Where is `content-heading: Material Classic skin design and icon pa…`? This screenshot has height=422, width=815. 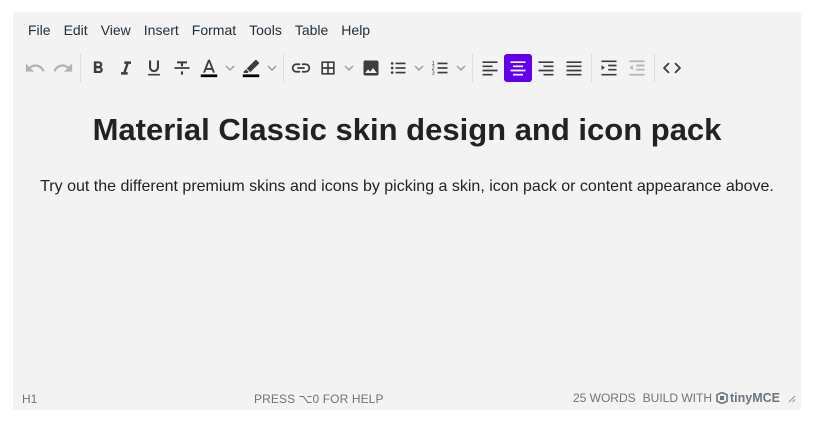
content-heading: Material Classic skin design and icon pa… is located at coordinates (407, 130).